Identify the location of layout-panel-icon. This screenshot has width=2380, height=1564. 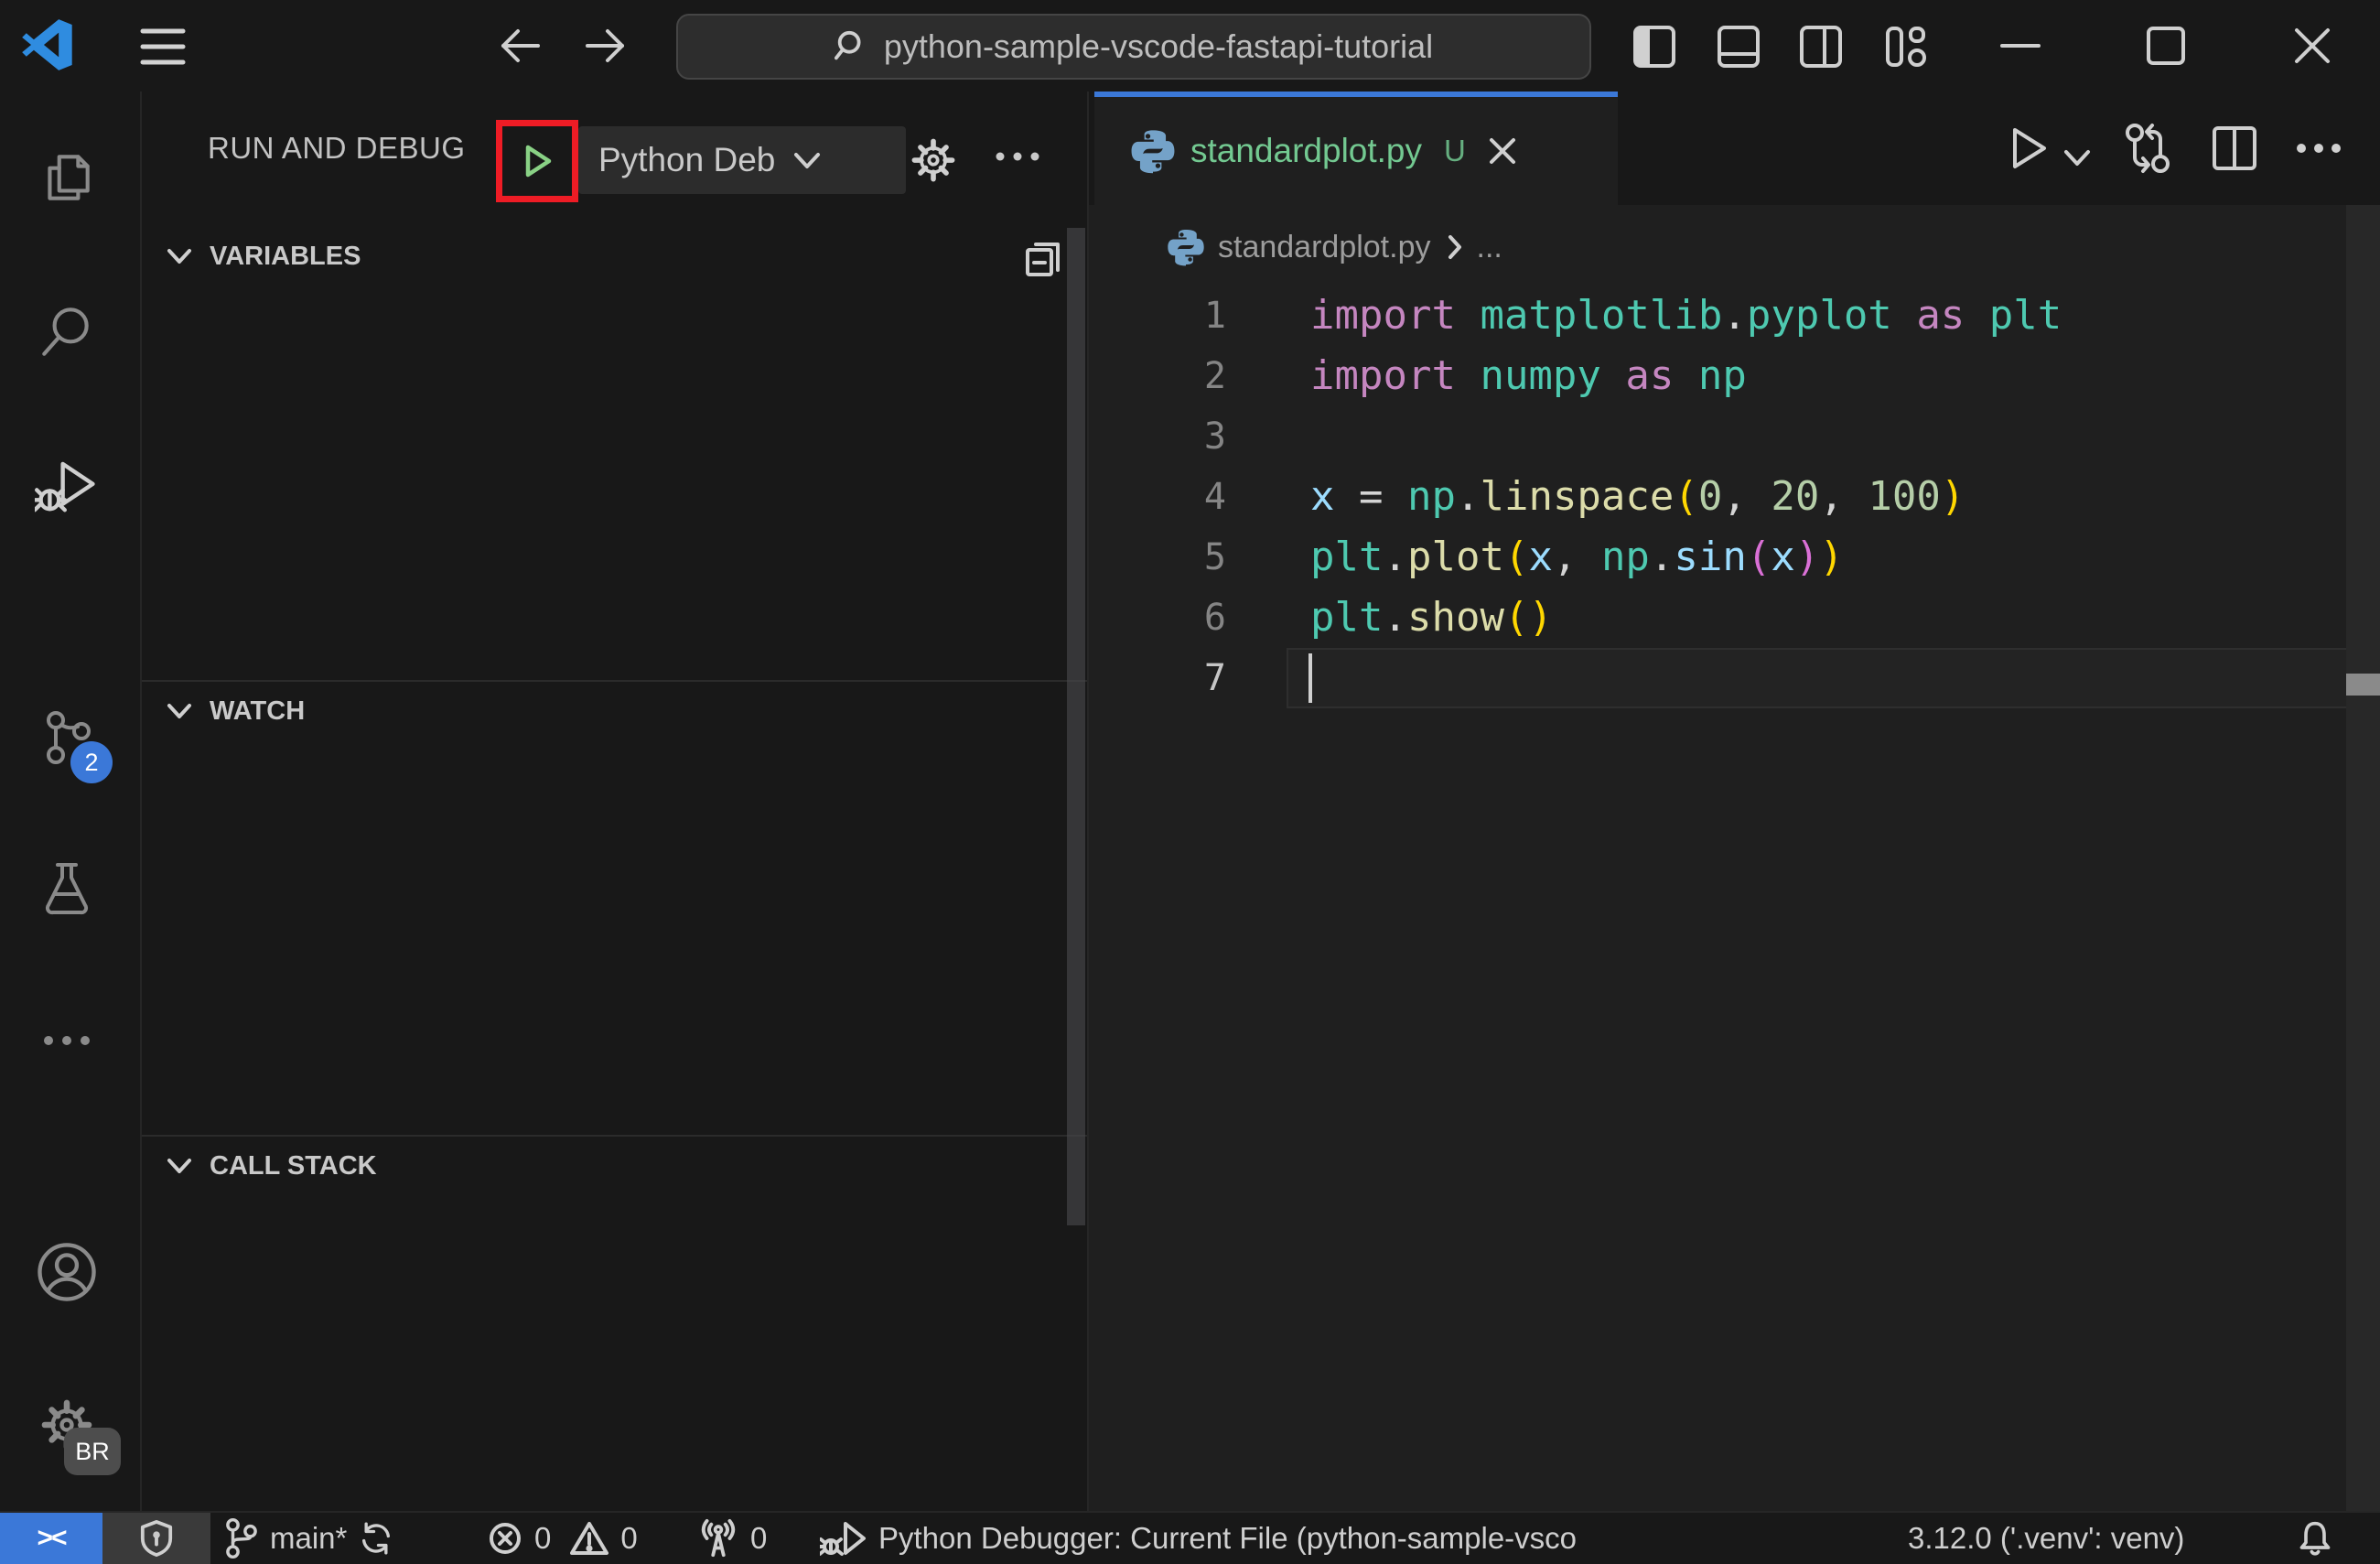
(1738, 47).